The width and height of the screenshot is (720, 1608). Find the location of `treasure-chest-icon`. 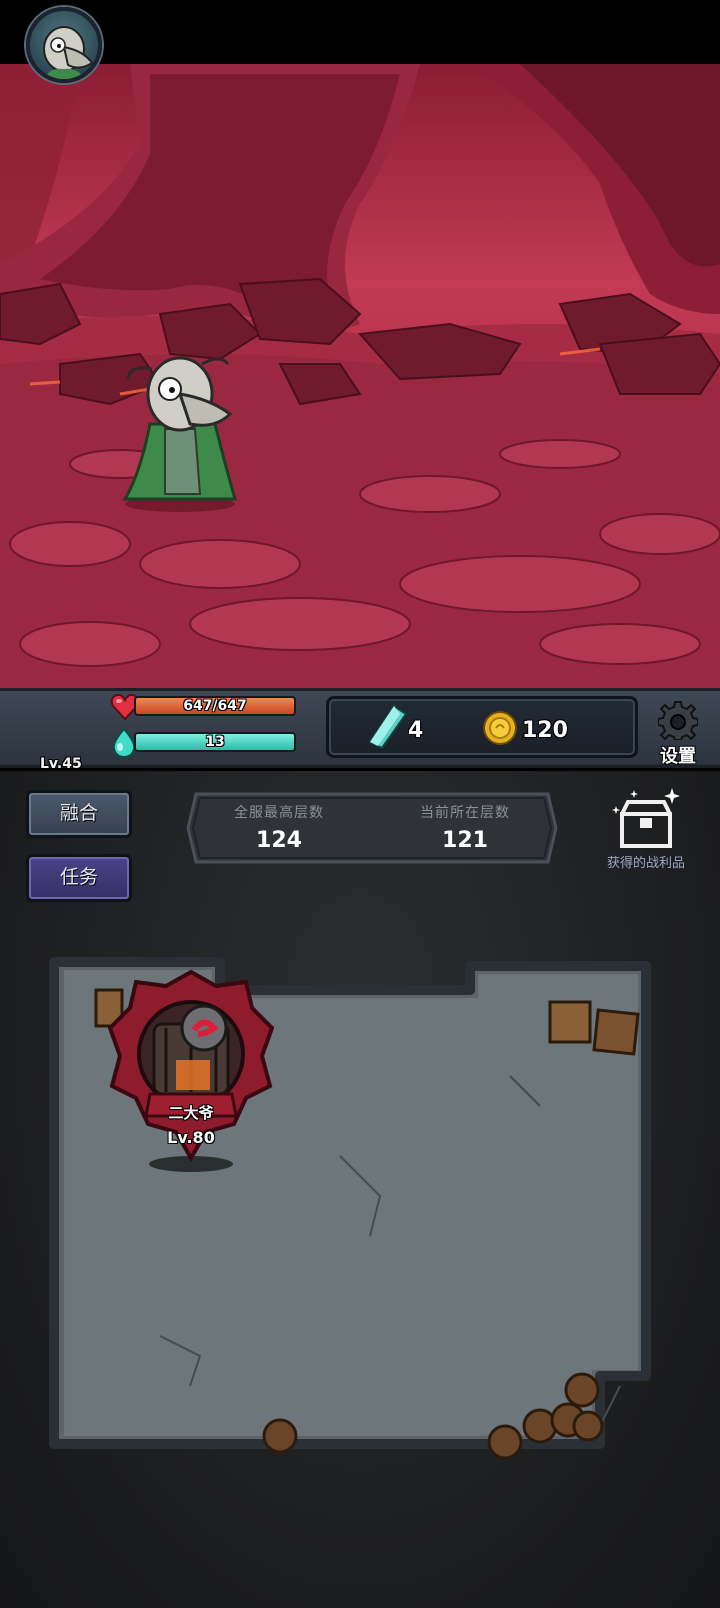

treasure-chest-icon is located at coordinates (646, 818).